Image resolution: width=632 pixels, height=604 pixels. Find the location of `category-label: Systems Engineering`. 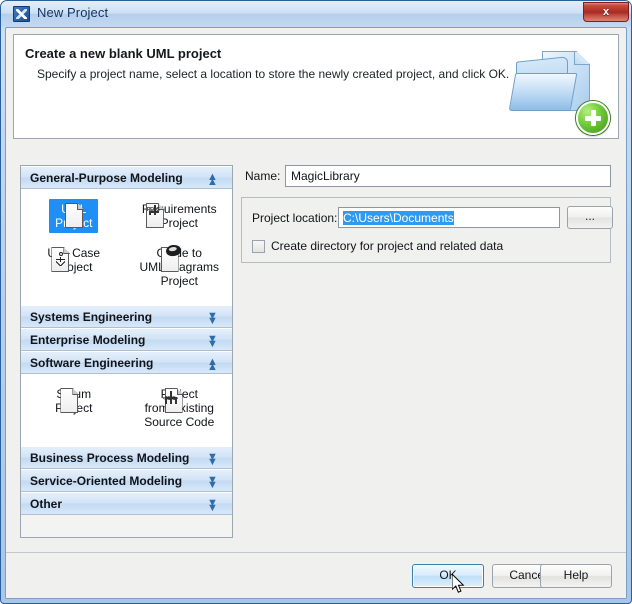

category-label: Systems Engineering is located at coordinates (91, 317).